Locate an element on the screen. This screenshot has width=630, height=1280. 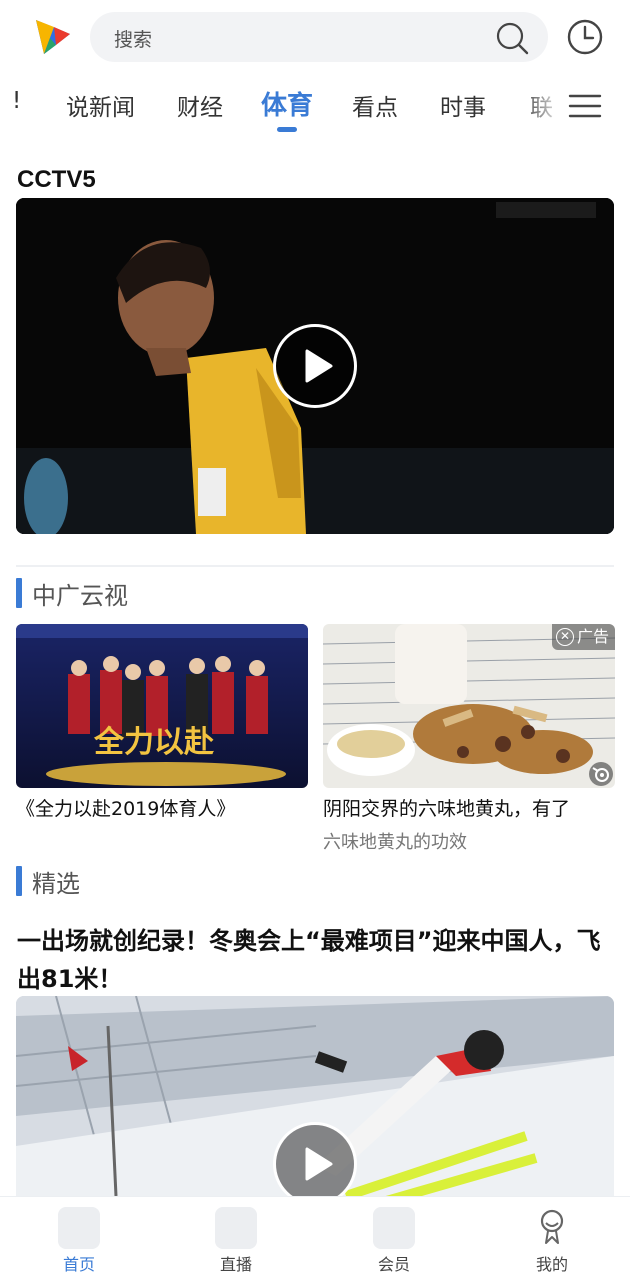
article-title: 一出场就创纪录！冬奥会上“最难项目”迎来中国人，飞出81米！ is located at coordinates (317, 960).